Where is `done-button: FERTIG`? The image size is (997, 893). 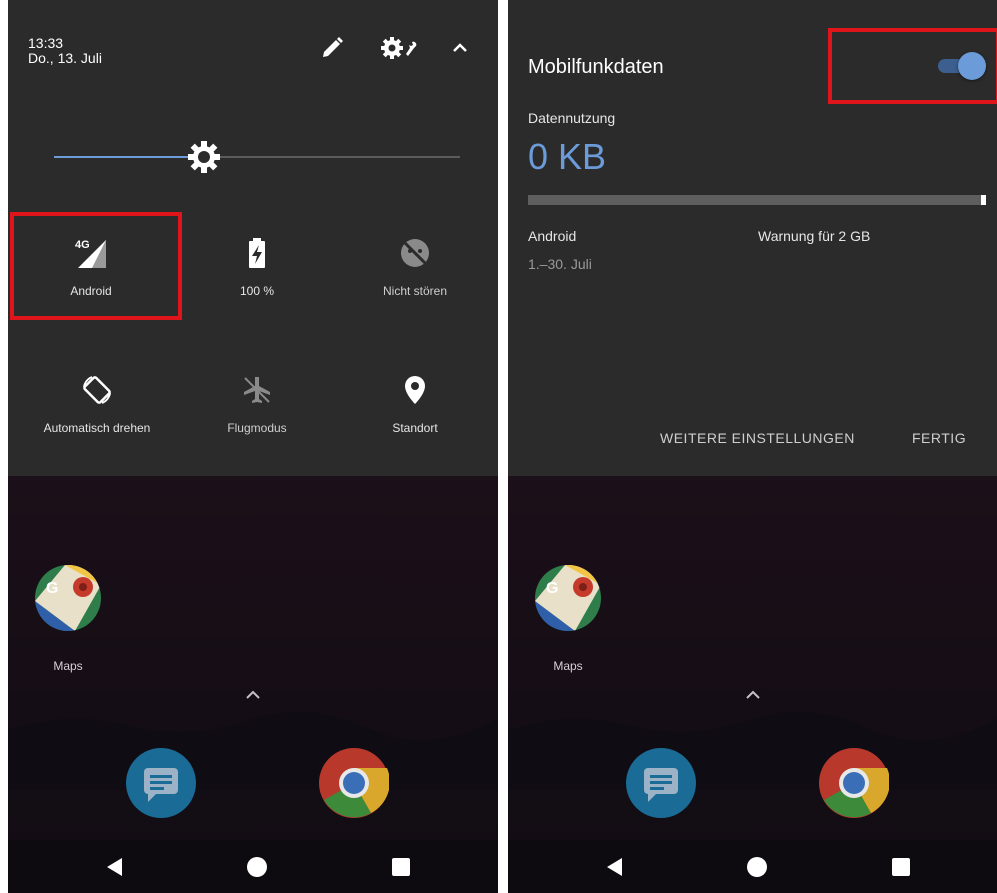 done-button: FERTIG is located at coordinates (939, 438).